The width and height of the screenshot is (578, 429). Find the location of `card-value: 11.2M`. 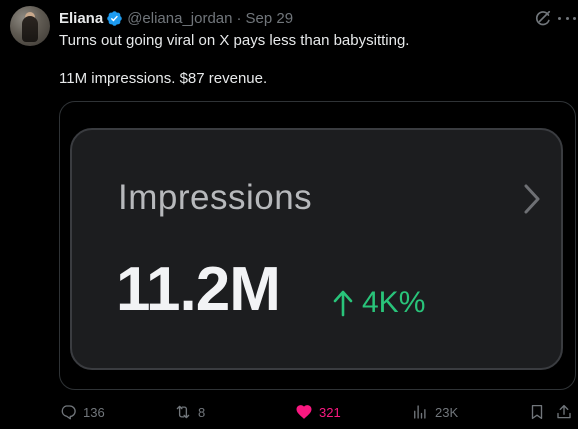

card-value: 11.2M is located at coordinates (198, 289).